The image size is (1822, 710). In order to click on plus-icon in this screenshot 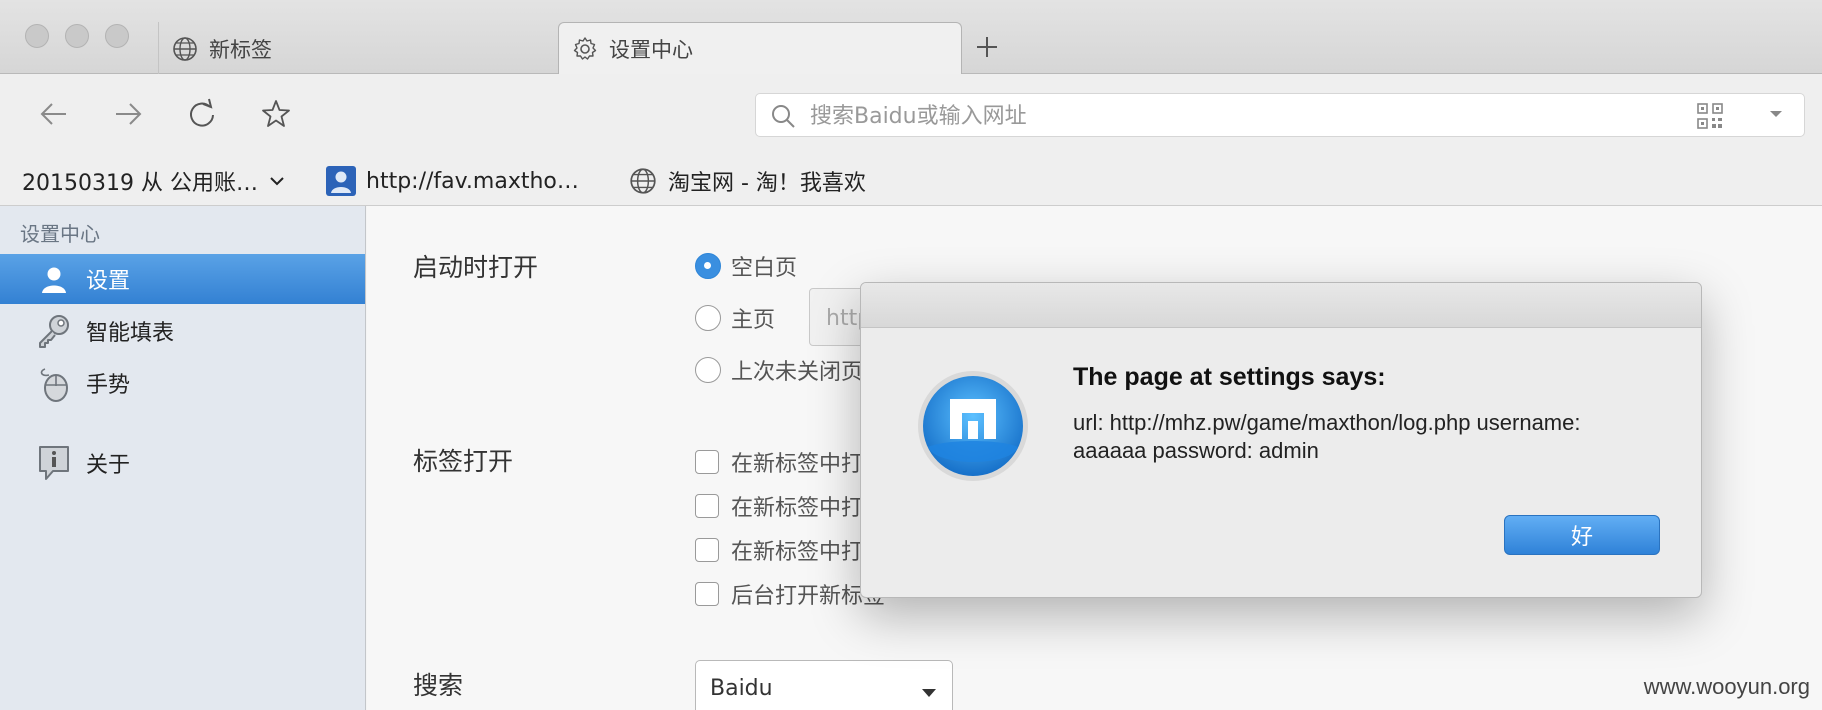, I will do `click(987, 47)`.